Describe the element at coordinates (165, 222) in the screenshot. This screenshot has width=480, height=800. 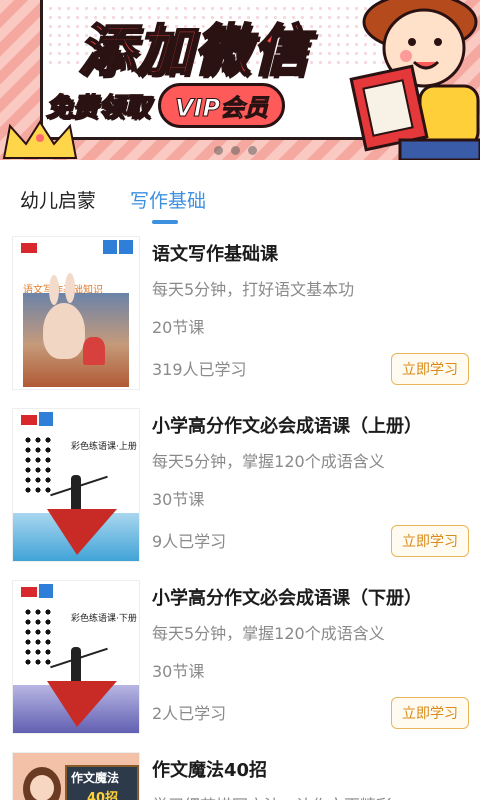
I see `active-tab-indicator` at that location.